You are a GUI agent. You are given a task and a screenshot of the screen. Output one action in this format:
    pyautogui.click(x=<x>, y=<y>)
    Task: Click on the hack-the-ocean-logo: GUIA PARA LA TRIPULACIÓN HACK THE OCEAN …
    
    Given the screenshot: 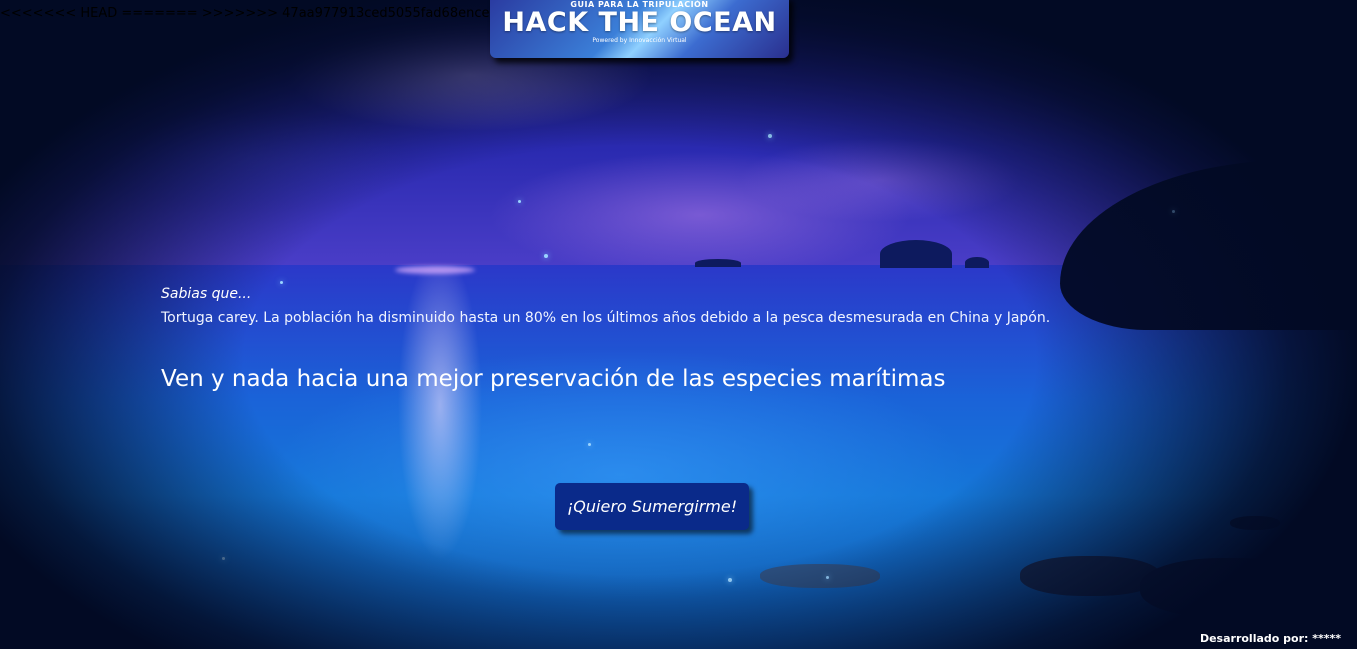 What is the action you would take?
    pyautogui.click(x=639, y=29)
    